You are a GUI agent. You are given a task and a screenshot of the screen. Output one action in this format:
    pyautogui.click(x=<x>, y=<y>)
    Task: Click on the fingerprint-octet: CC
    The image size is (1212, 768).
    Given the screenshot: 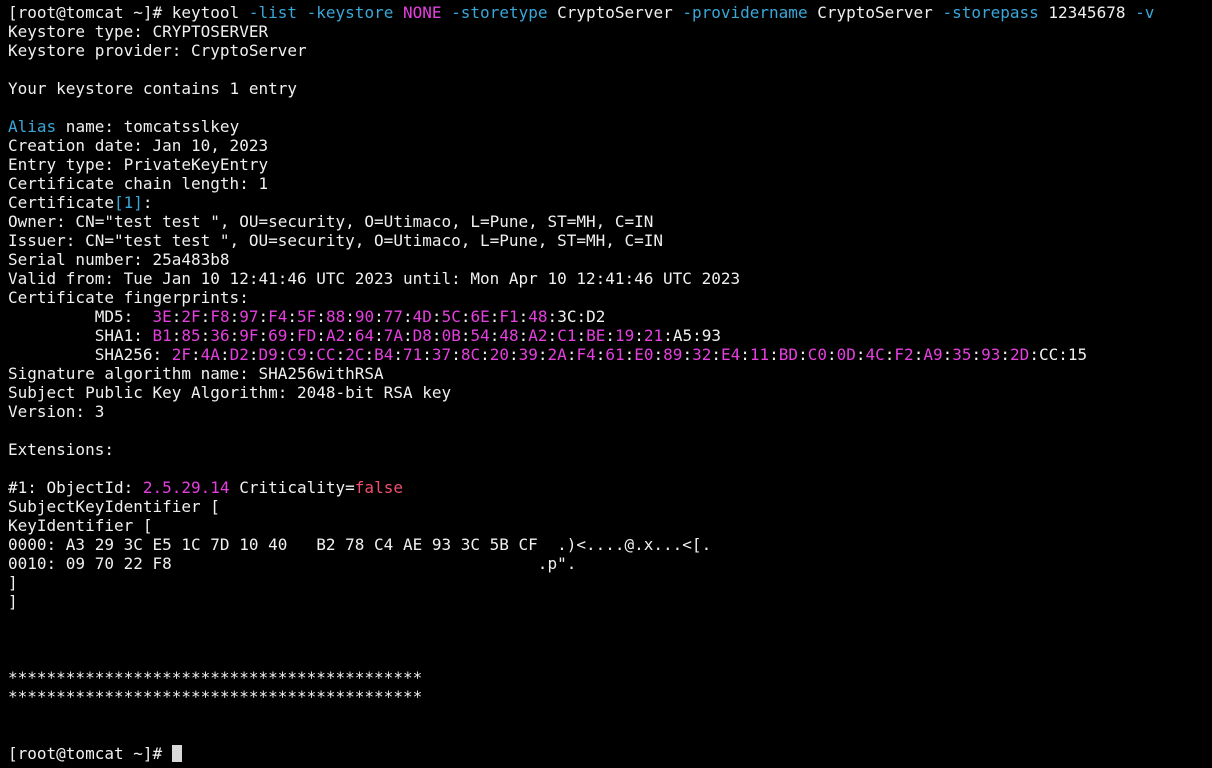 What is the action you would take?
    pyautogui.click(x=1048, y=354)
    